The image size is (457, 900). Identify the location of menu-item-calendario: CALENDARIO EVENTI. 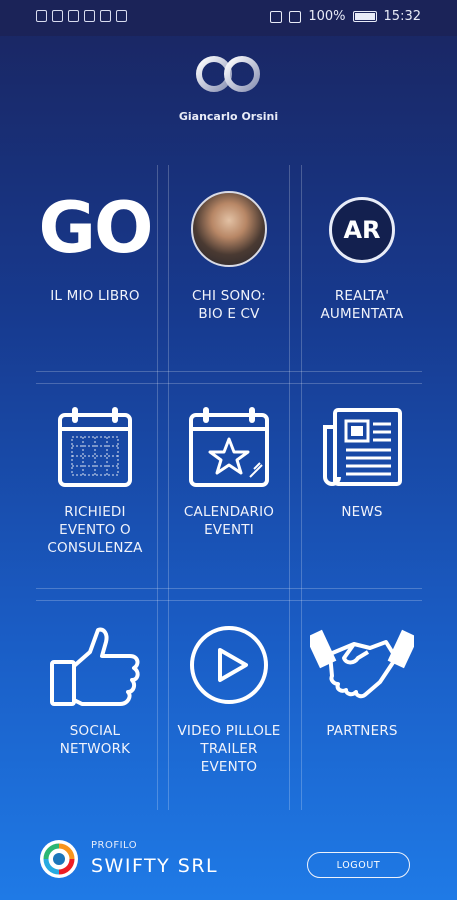
(229, 485).